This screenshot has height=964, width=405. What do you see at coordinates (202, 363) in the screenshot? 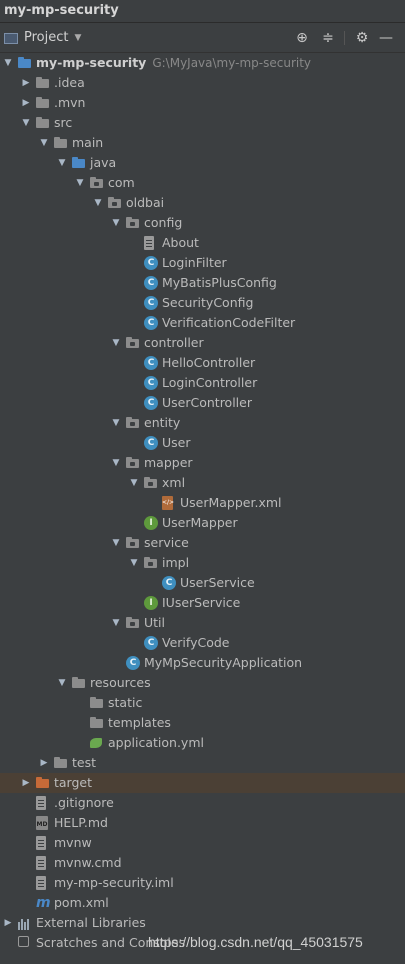
I see `tree-item-hellocontroller: C HelloController` at bounding box center [202, 363].